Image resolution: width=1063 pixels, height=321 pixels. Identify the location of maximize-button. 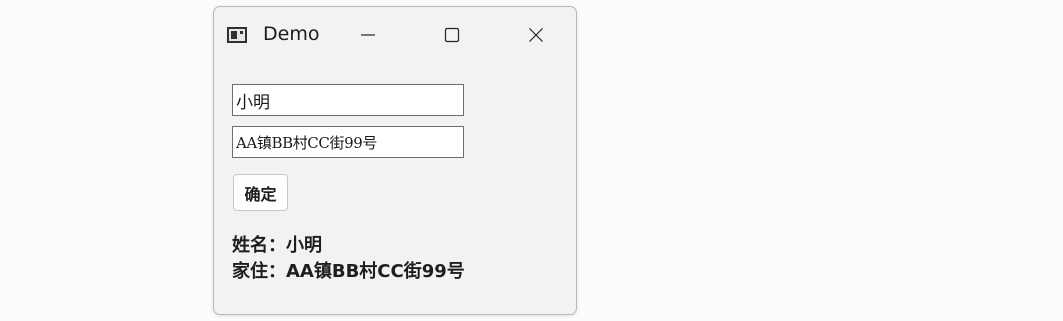
(452, 35).